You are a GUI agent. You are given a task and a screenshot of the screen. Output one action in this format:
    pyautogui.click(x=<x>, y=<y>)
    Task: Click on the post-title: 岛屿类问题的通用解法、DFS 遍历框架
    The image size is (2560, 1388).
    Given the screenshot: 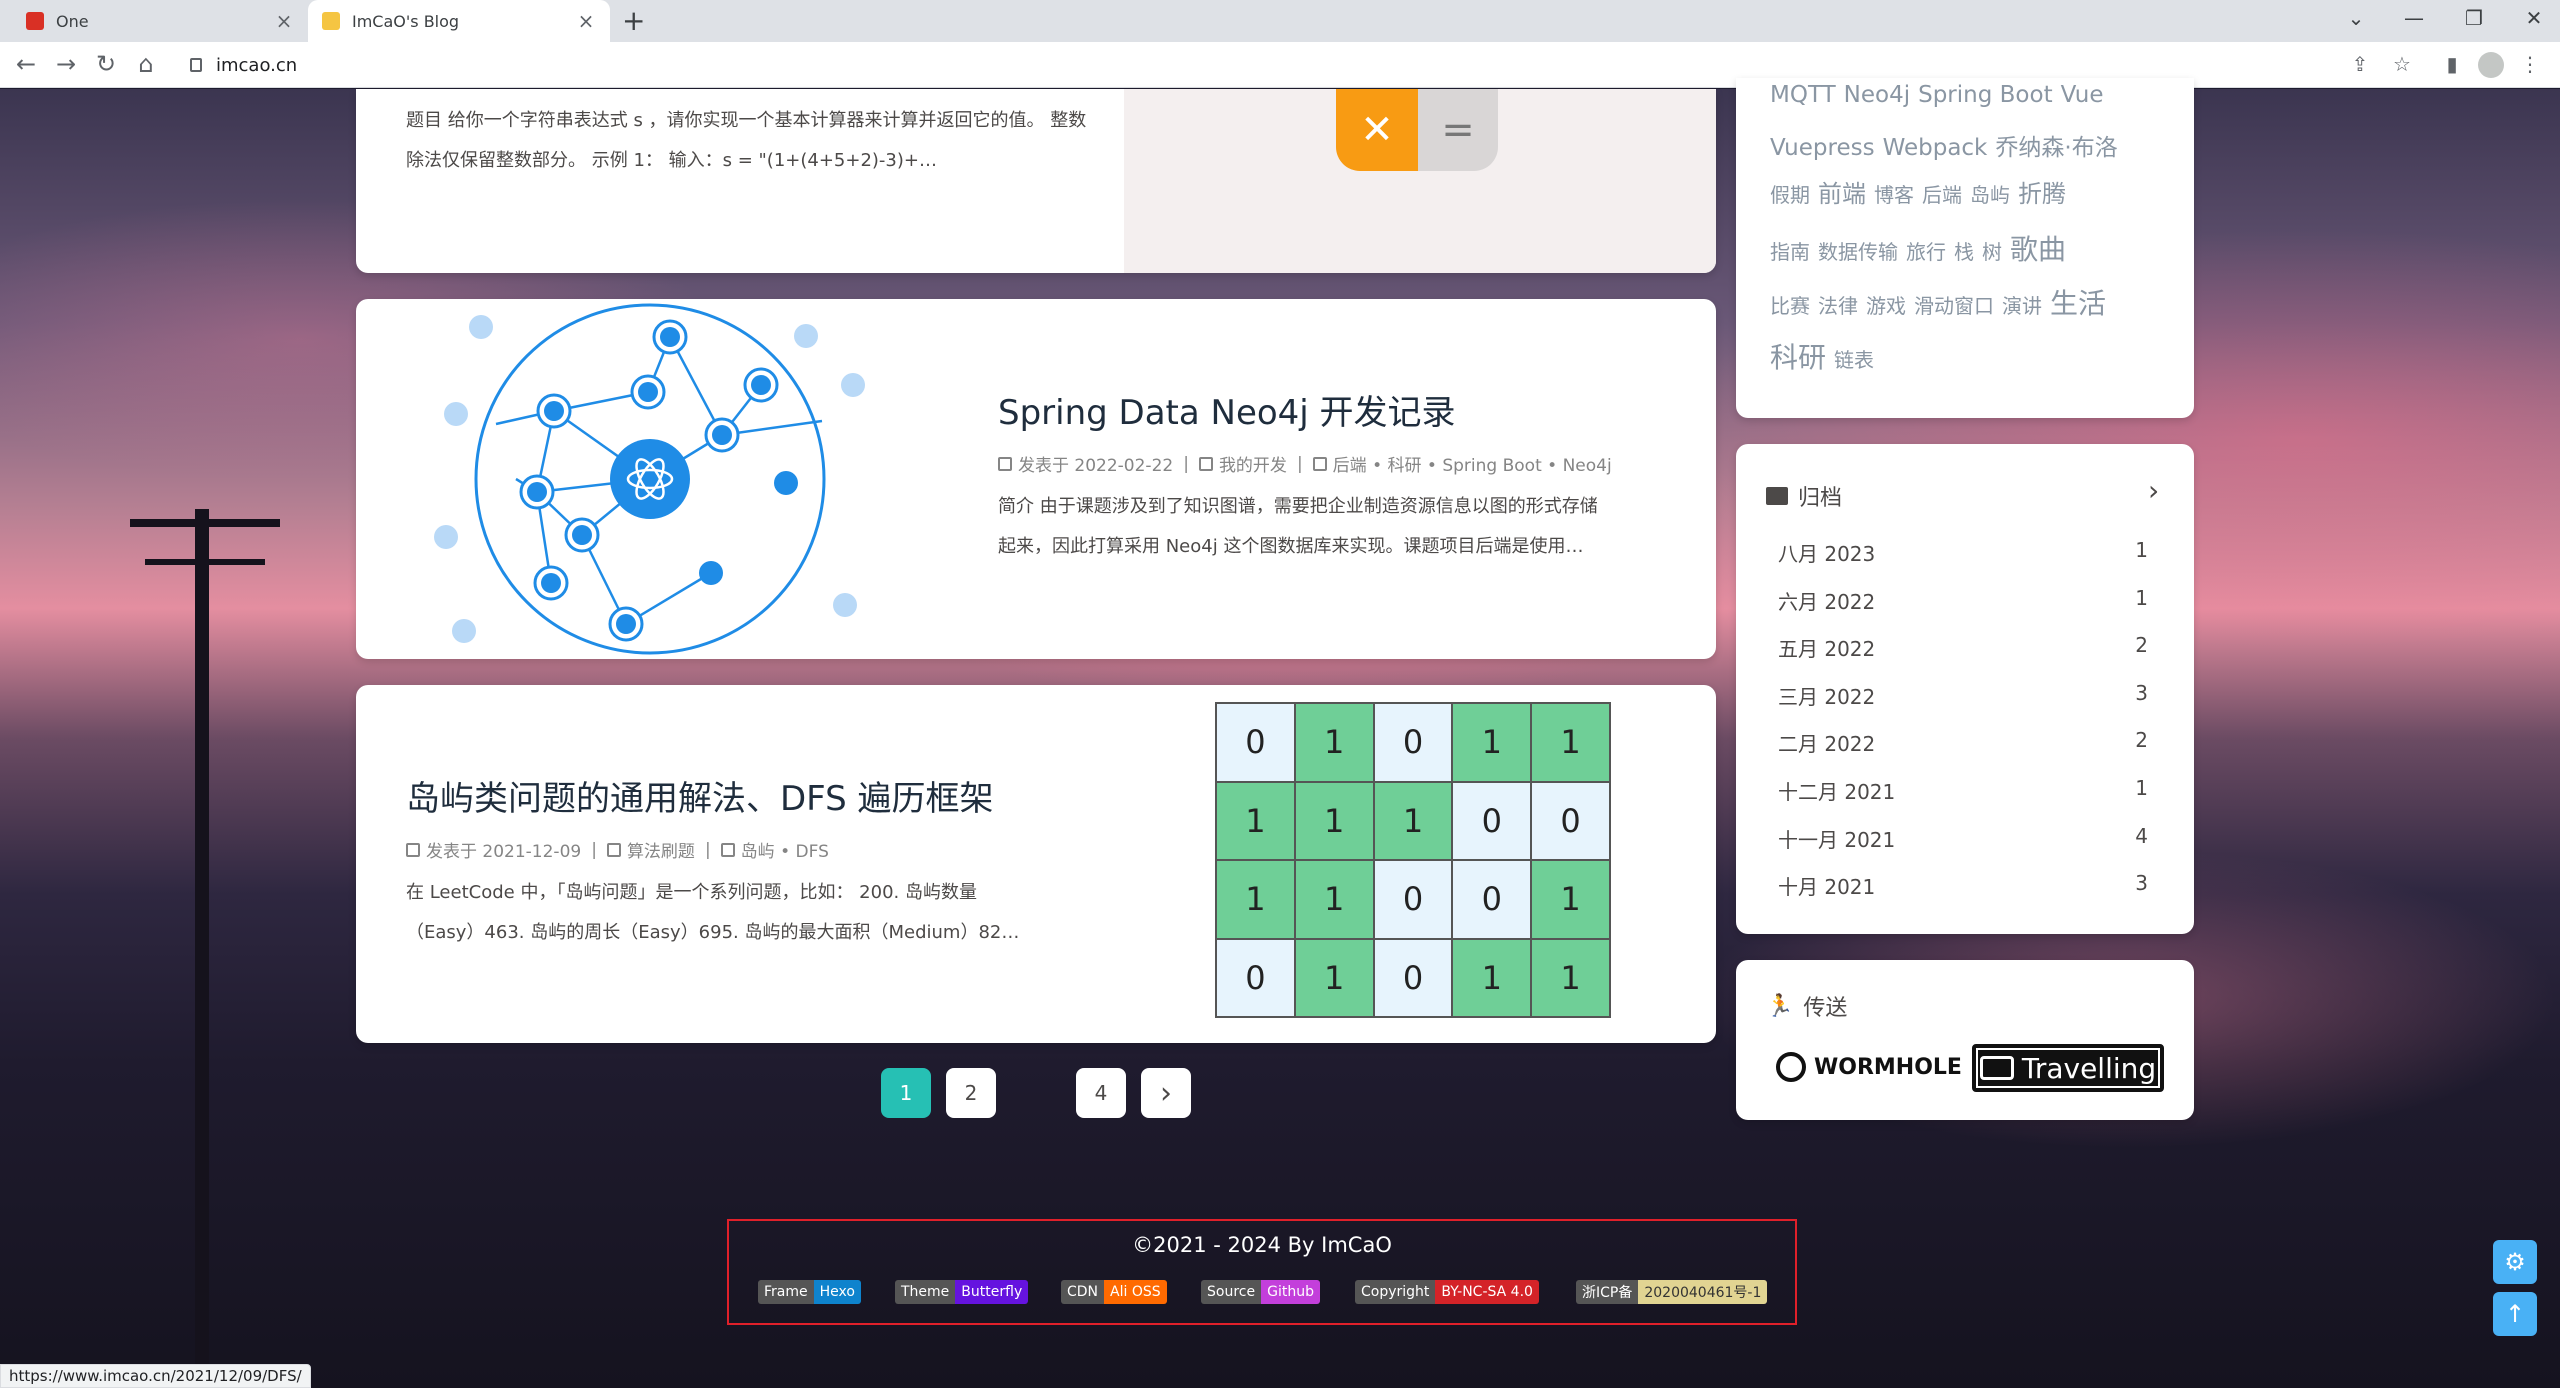 What is the action you would take?
    pyautogui.click(x=700, y=795)
    